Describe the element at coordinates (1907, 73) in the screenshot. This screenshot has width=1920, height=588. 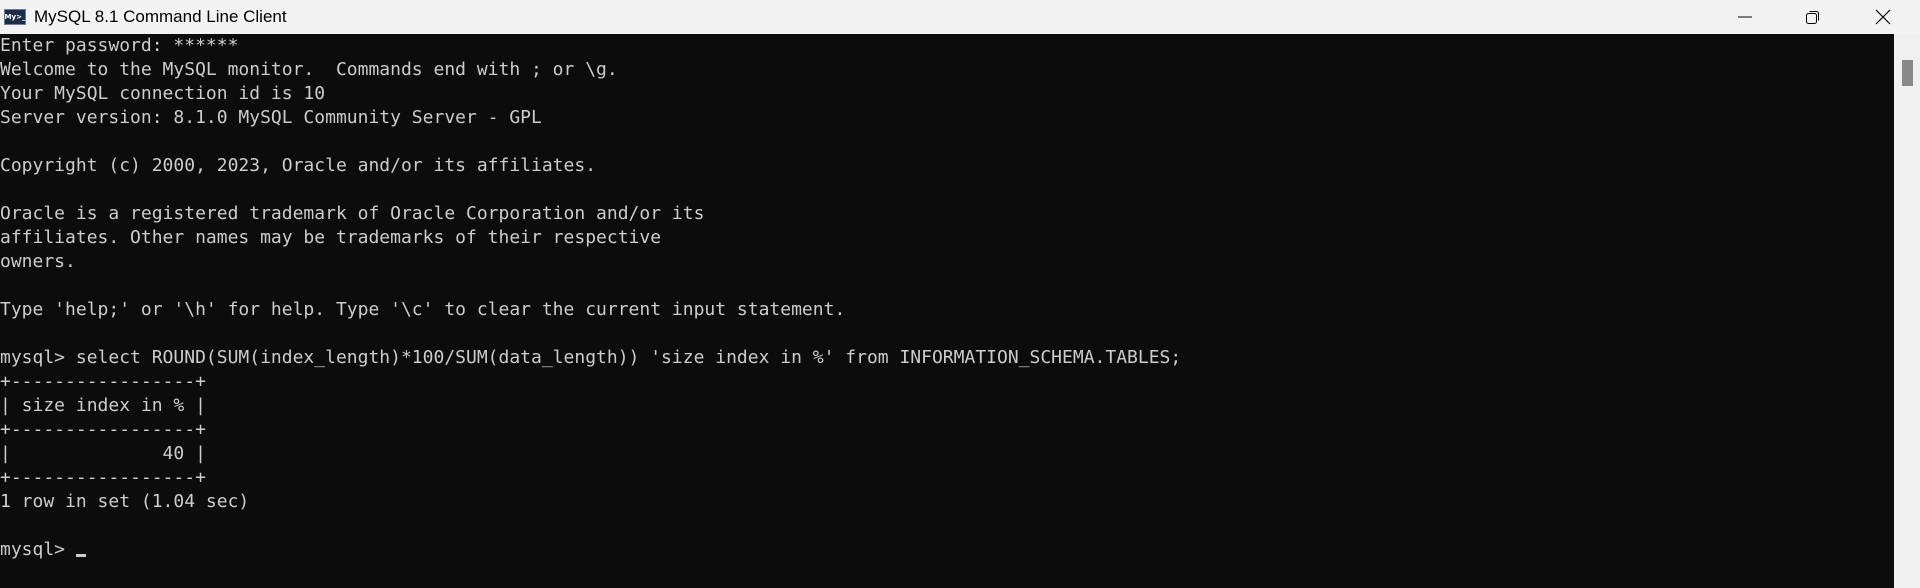
I see `scrollbar-thumb` at that location.